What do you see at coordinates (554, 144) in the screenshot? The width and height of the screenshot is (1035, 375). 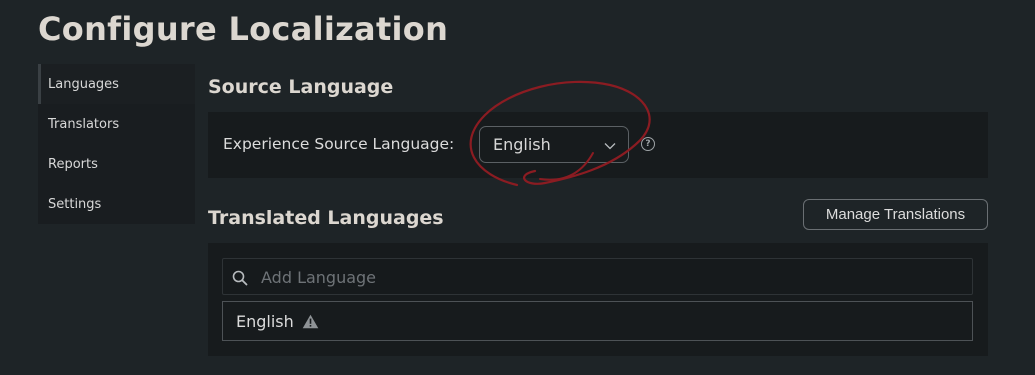 I see `source-language-dropdown: English` at bounding box center [554, 144].